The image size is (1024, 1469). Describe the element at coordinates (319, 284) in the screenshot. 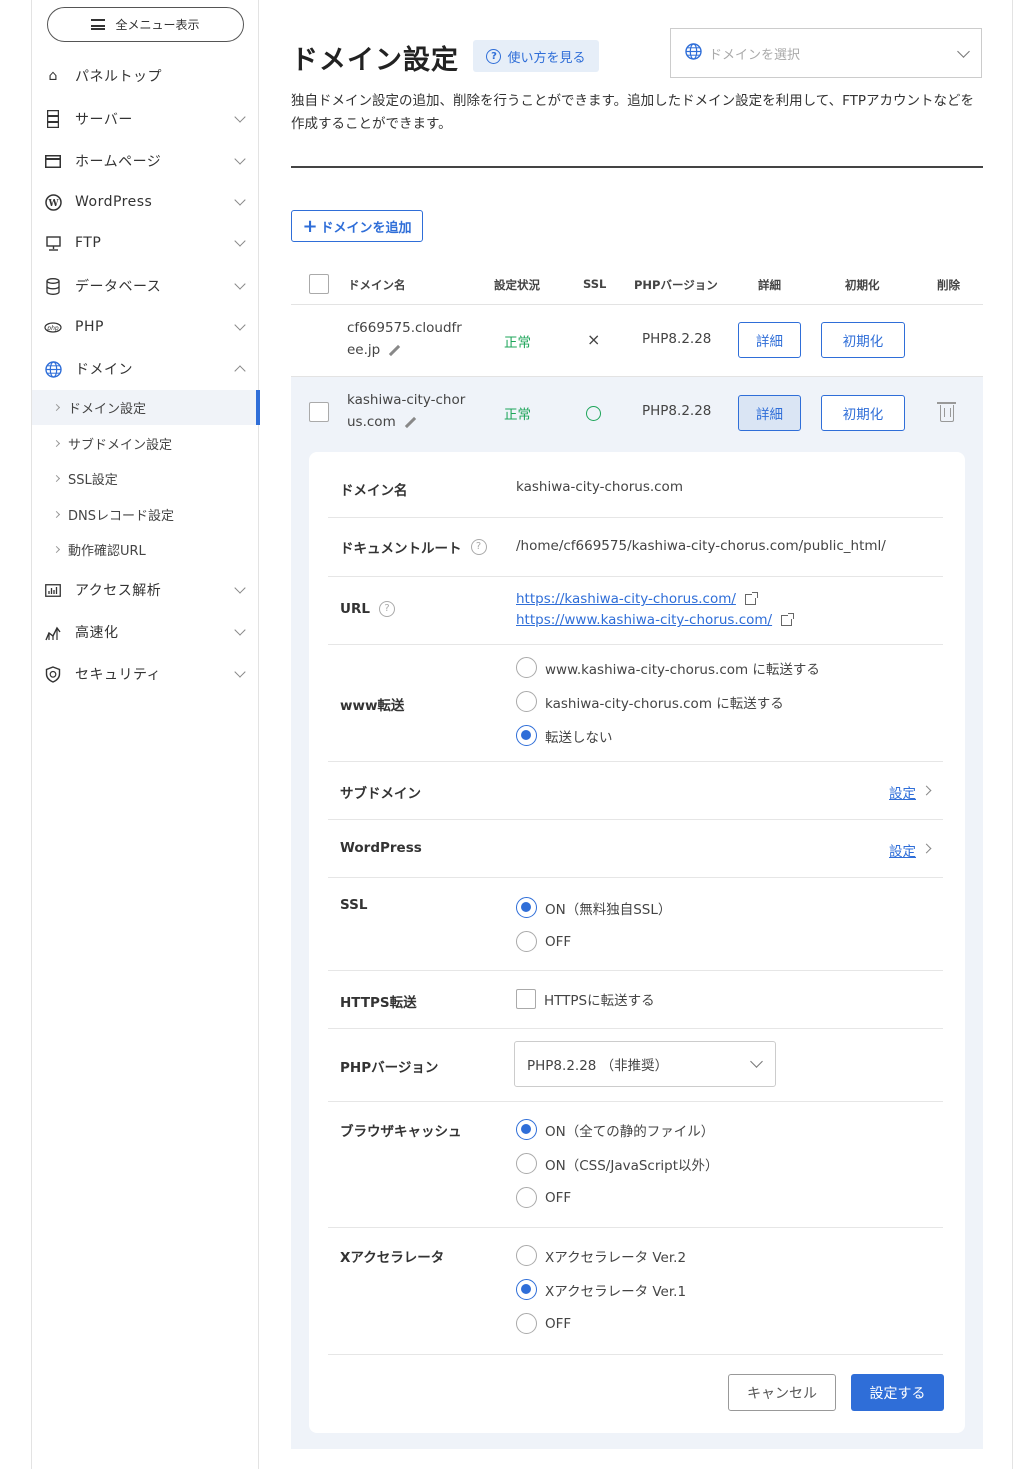

I see `select-all-checkbox` at that location.